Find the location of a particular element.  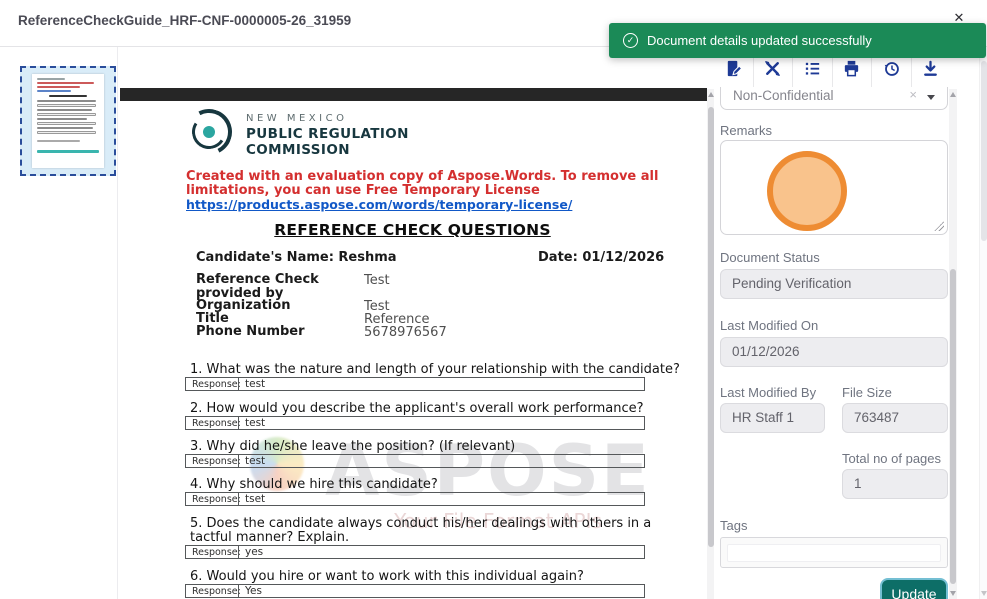

candidate-name: Candidate's Name: Reshma is located at coordinates (296, 257).